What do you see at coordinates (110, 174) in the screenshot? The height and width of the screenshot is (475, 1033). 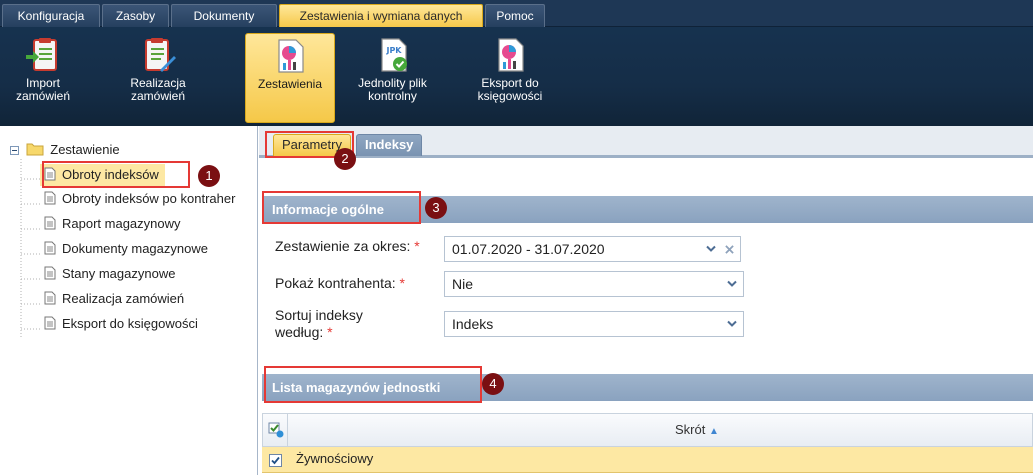 I see `tree-item-label: Obroty indeksów` at bounding box center [110, 174].